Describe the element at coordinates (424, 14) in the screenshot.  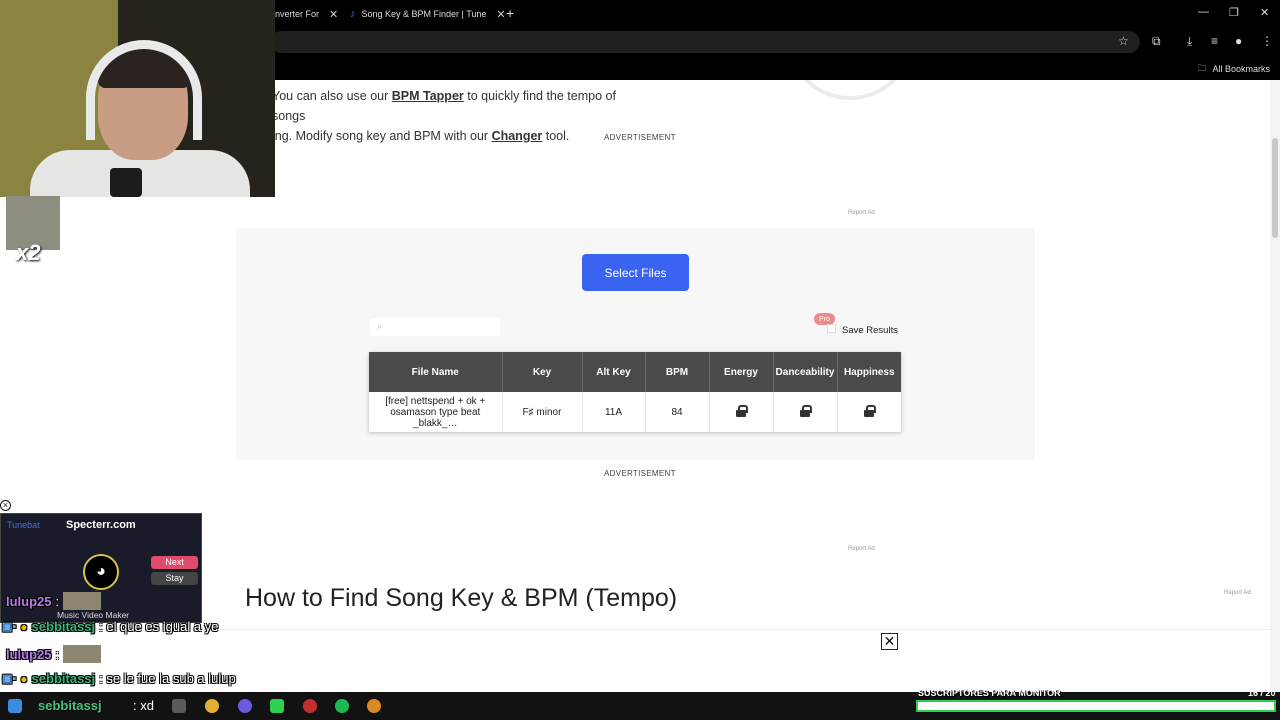
I see `tab-label: Song Key & BPM Finder | Tune` at that location.